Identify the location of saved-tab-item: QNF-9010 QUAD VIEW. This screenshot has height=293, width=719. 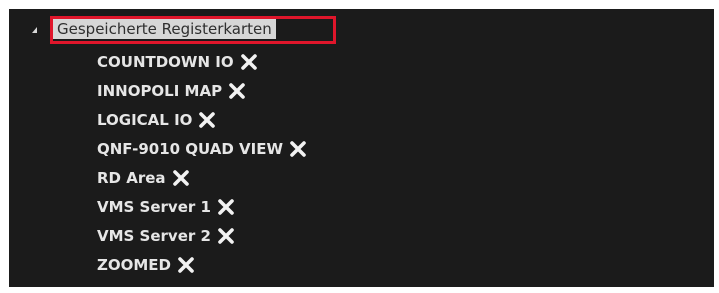
(202, 148).